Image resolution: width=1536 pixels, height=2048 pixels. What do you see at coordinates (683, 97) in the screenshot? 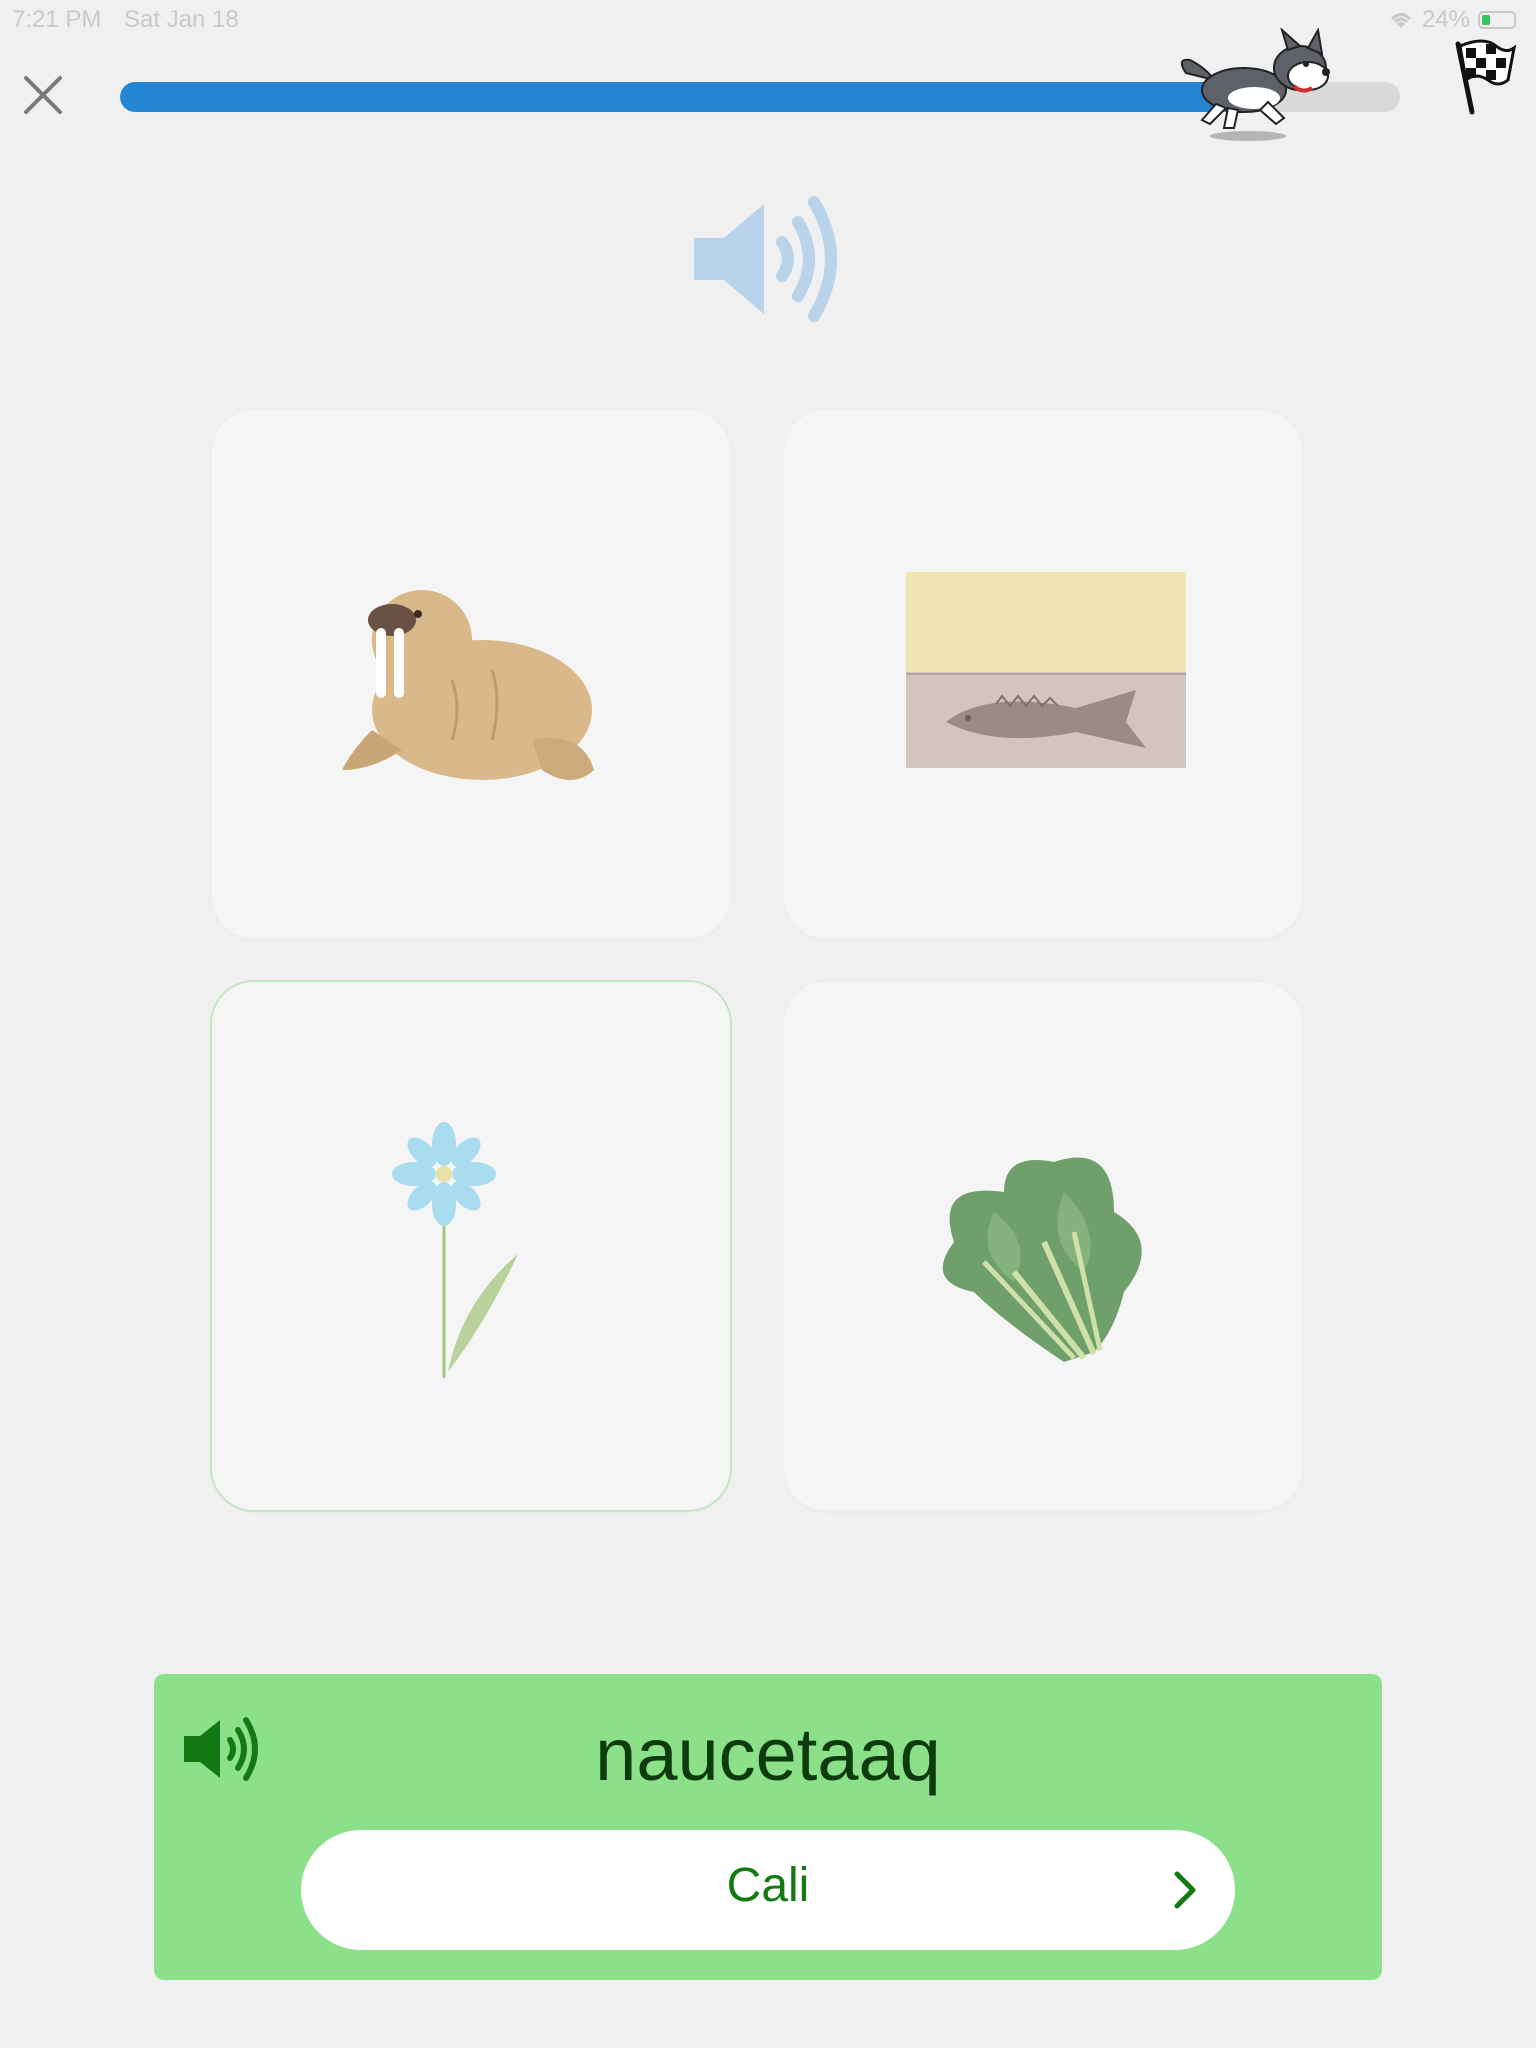
I see `progress-fill` at bounding box center [683, 97].